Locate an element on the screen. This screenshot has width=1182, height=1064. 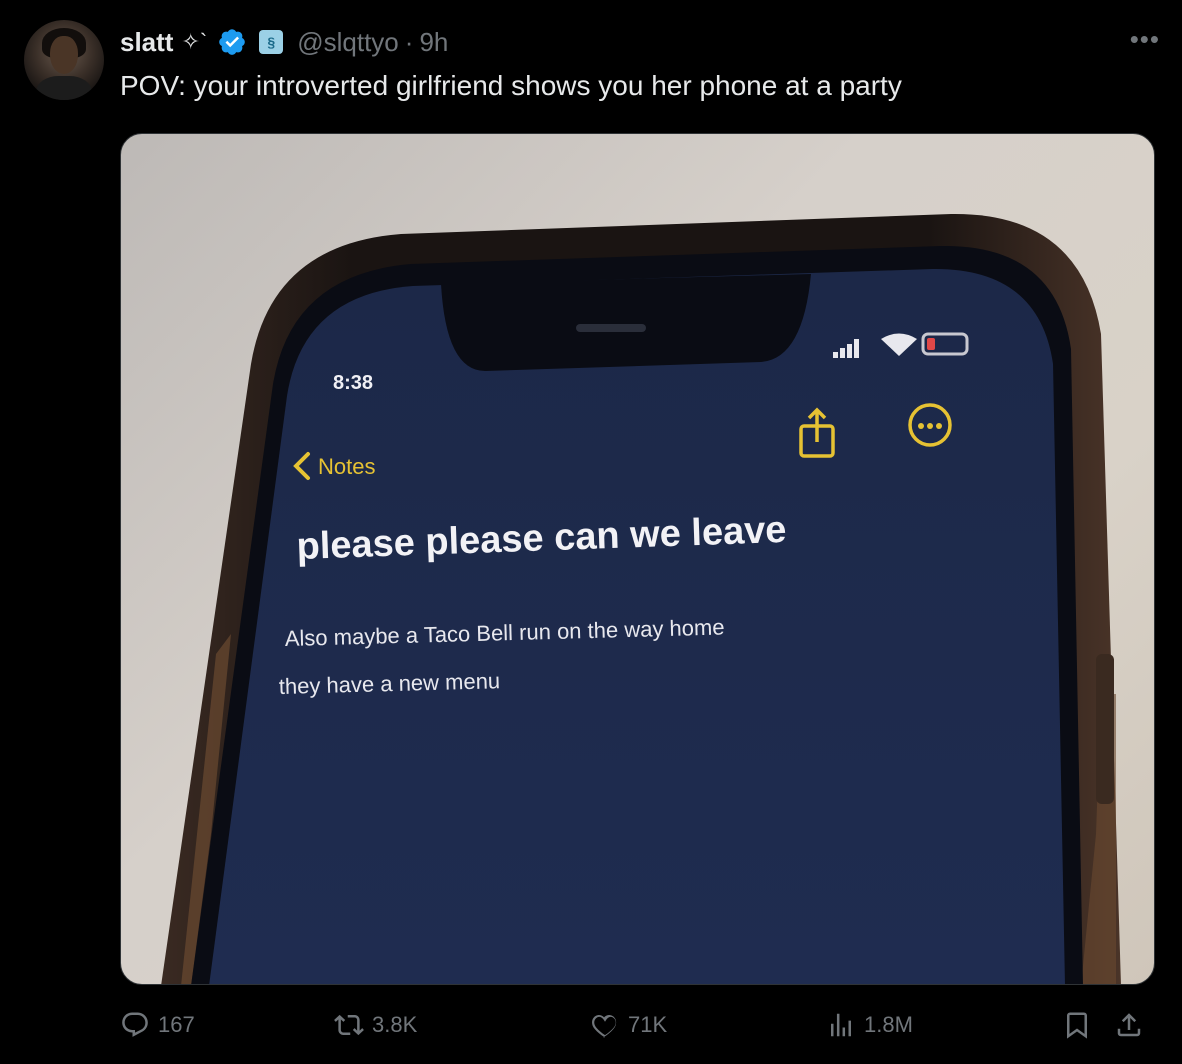
side-button is located at coordinates (1105, 729).